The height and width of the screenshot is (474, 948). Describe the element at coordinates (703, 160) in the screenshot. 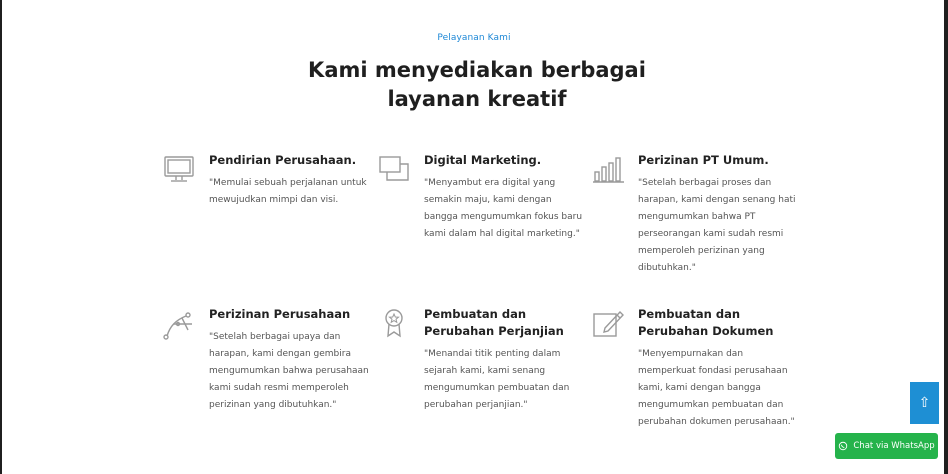

I see `service-title: Perizinan PT Umum.` at that location.